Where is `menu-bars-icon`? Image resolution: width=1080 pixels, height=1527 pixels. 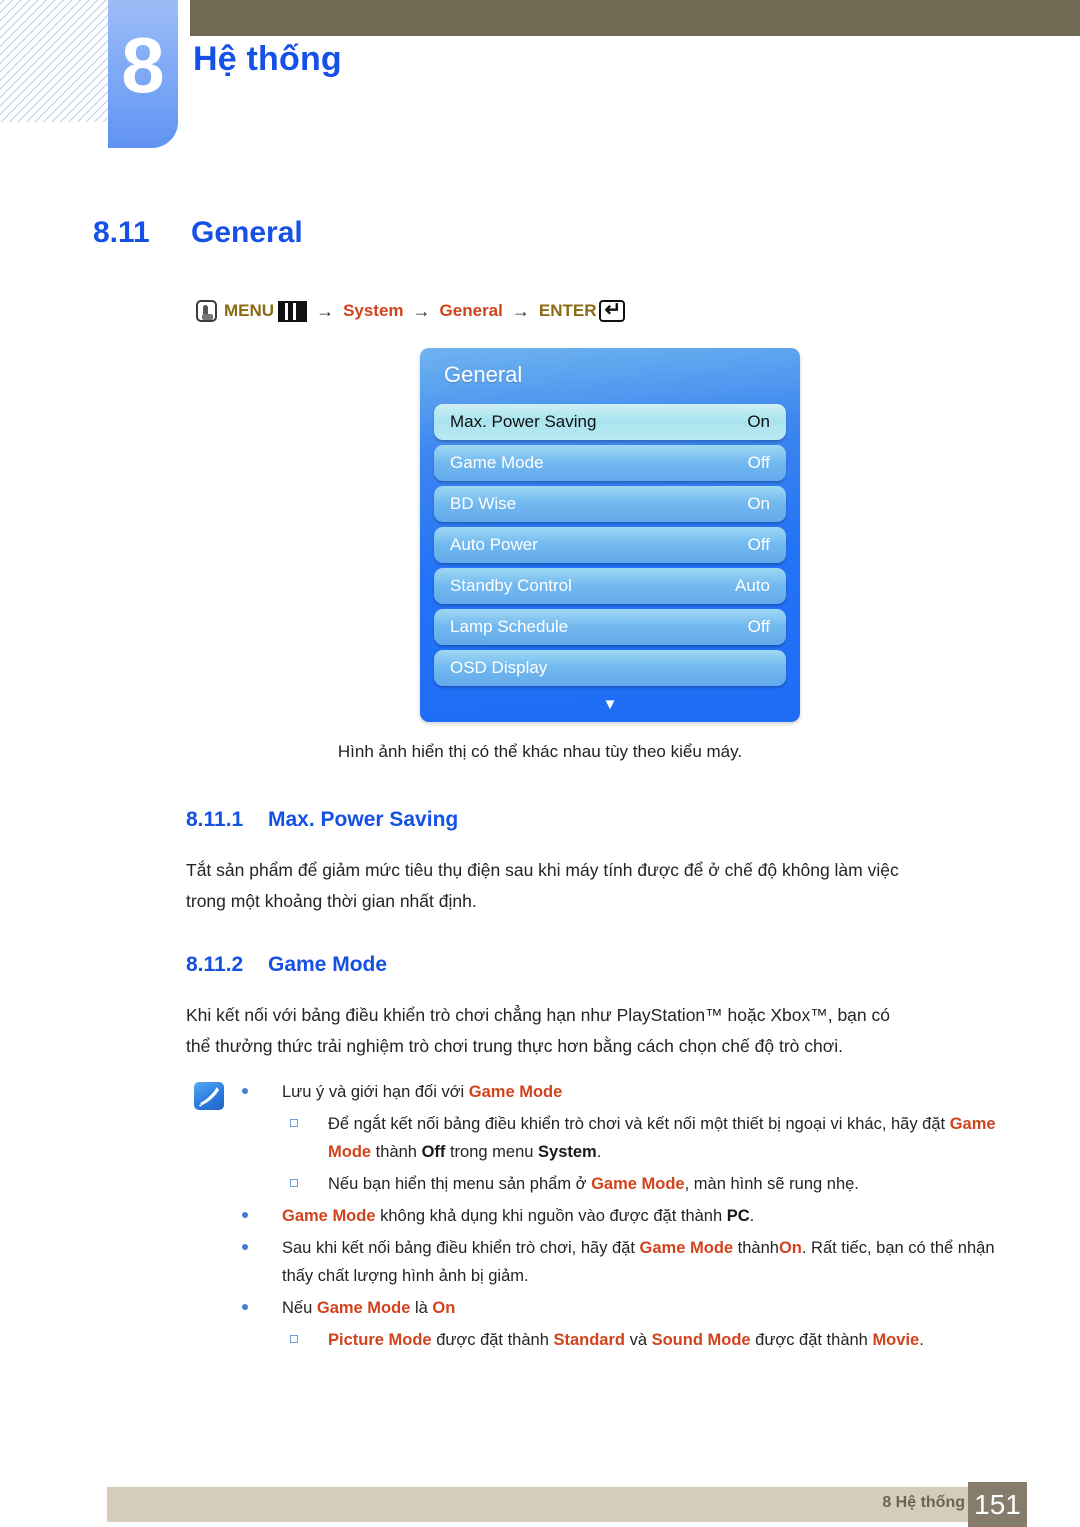 menu-bars-icon is located at coordinates (293, 311).